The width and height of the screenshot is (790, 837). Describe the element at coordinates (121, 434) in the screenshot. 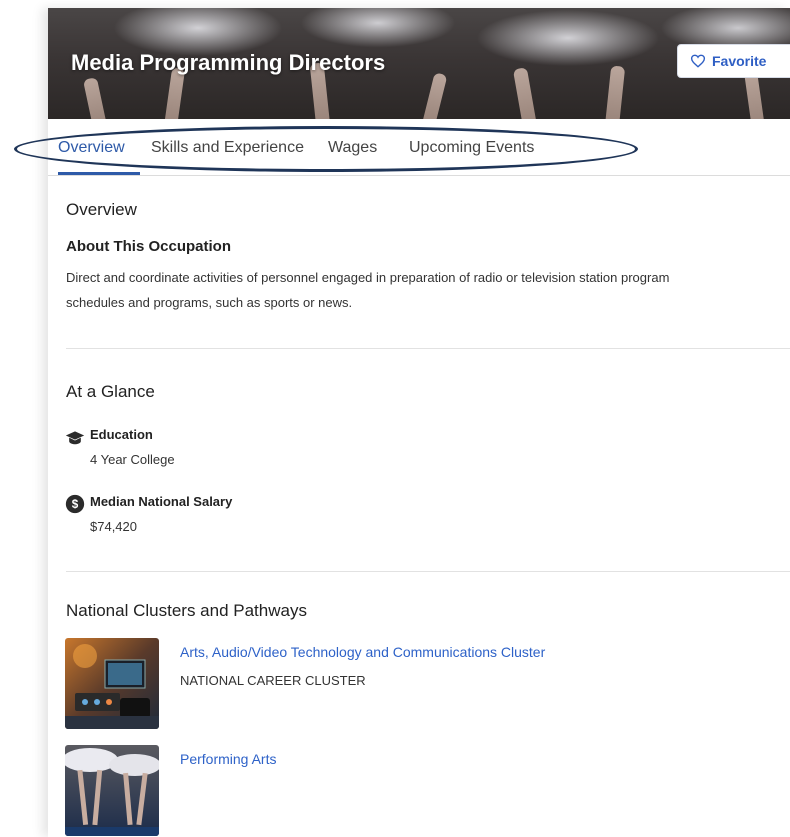

I see `glance-label-education: Education` at that location.